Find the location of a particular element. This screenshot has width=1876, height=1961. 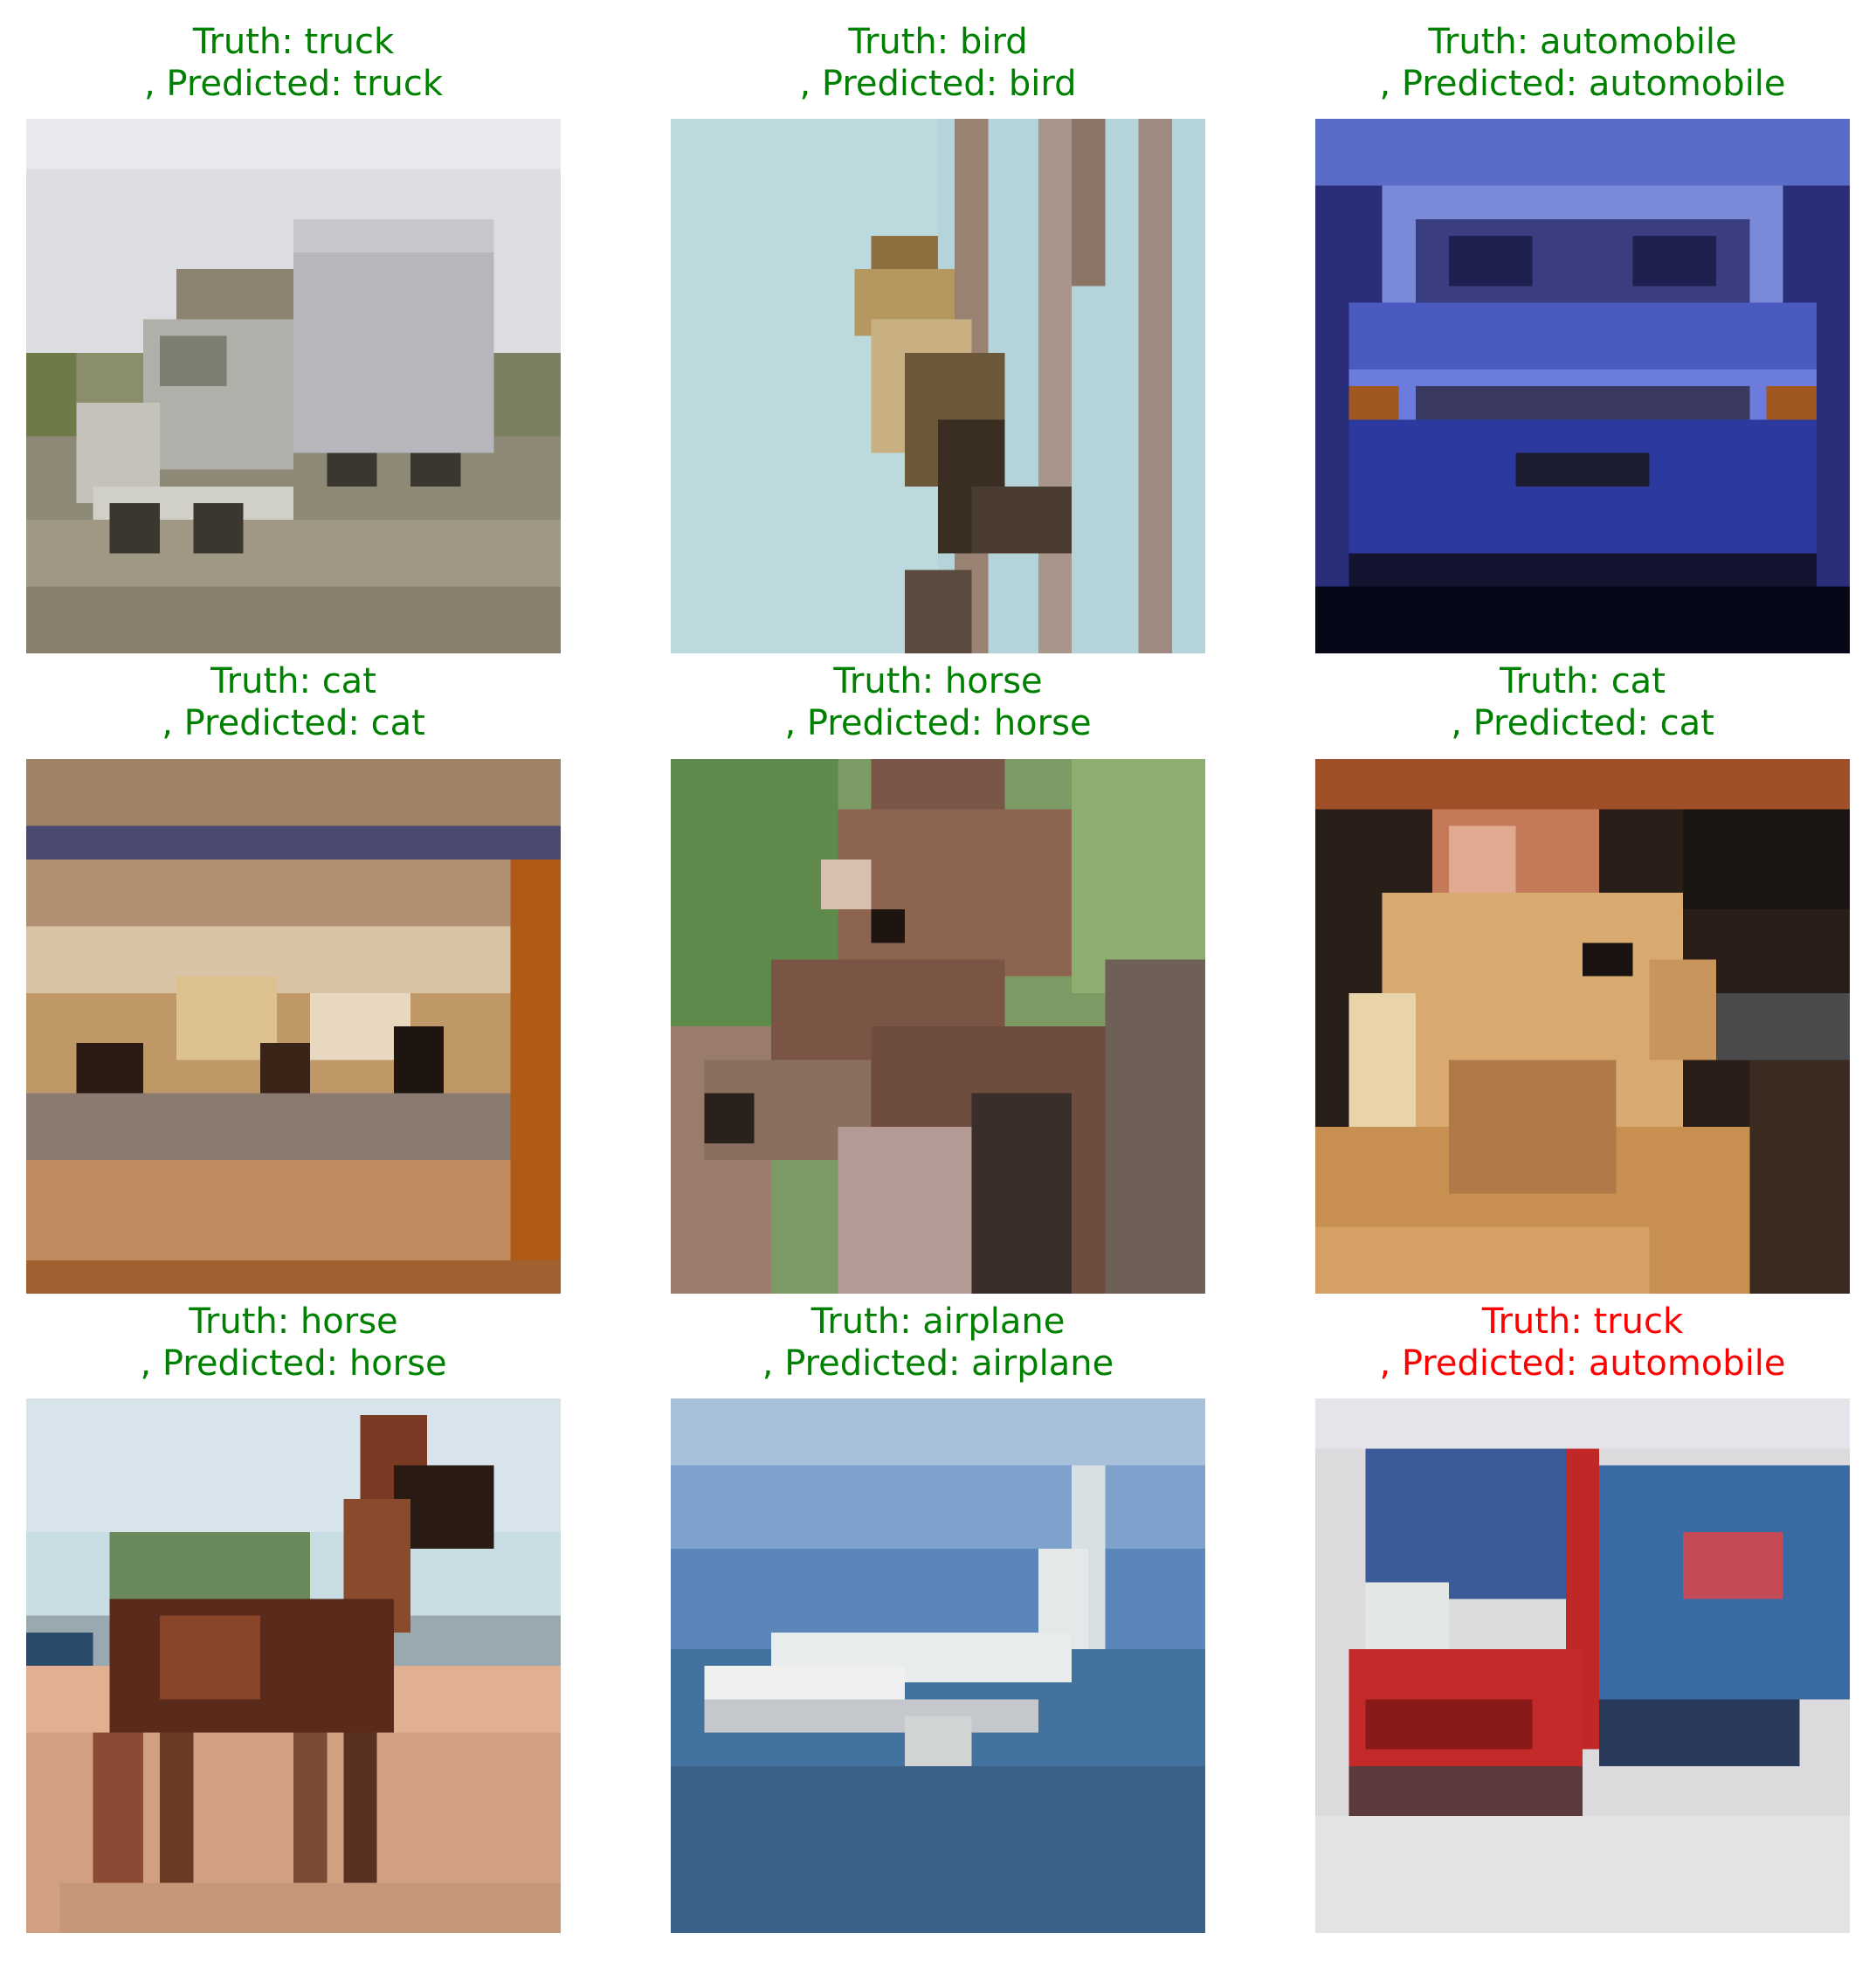

panel-7-title: Truth: horse , Predicted: horse is located at coordinates (307, 1342).